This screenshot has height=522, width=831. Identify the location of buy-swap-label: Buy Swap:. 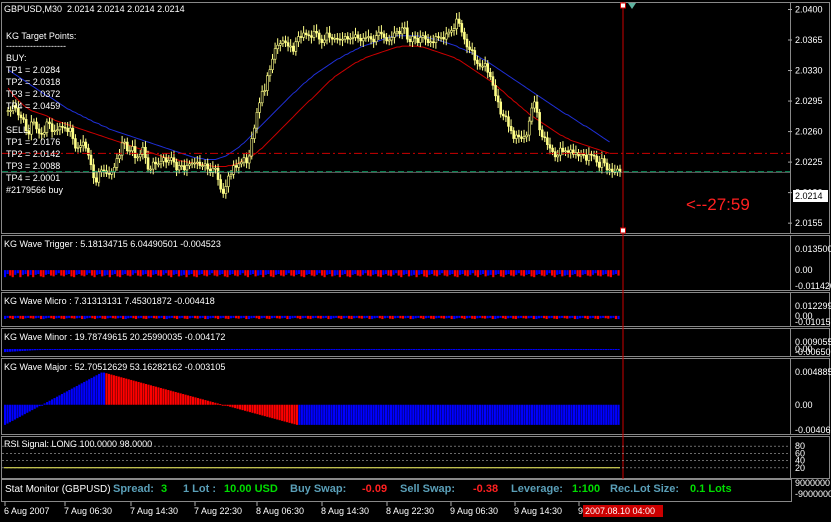
(318, 489).